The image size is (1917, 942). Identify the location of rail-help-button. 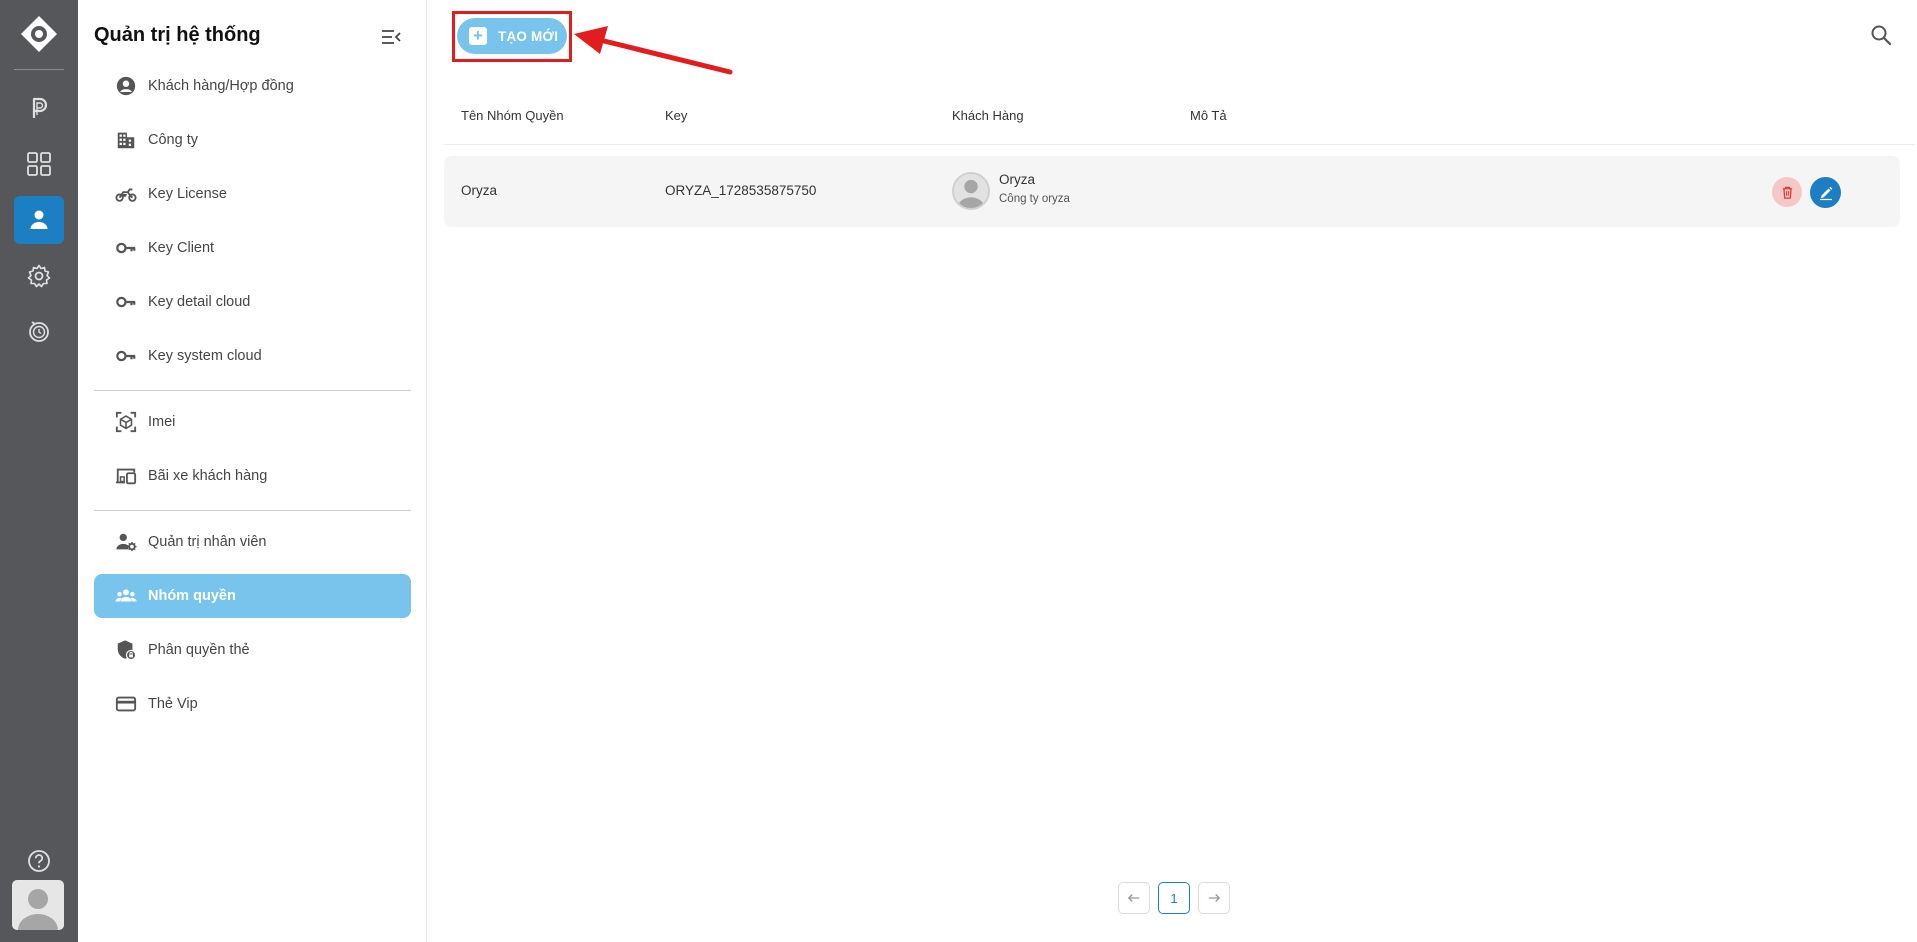
(39, 861).